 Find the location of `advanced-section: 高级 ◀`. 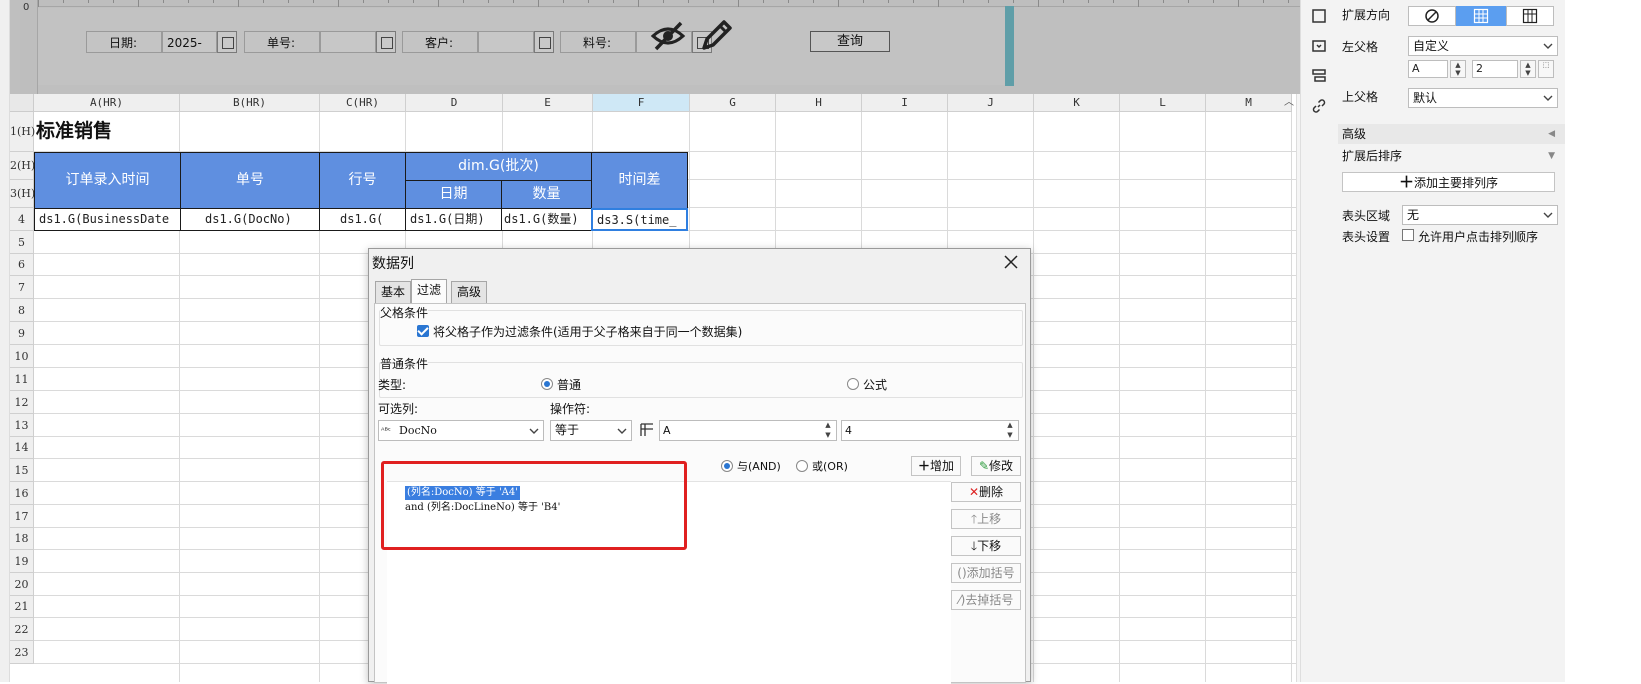

advanced-section: 高级 ◀ is located at coordinates (1451, 134).